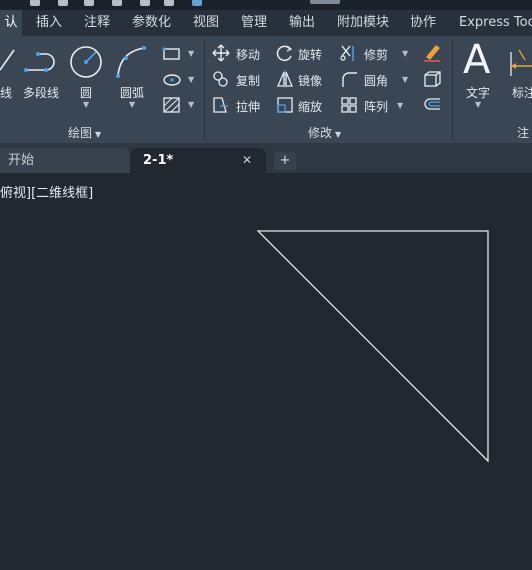  I want to click on rotate-label: 旋转, so click(310, 54).